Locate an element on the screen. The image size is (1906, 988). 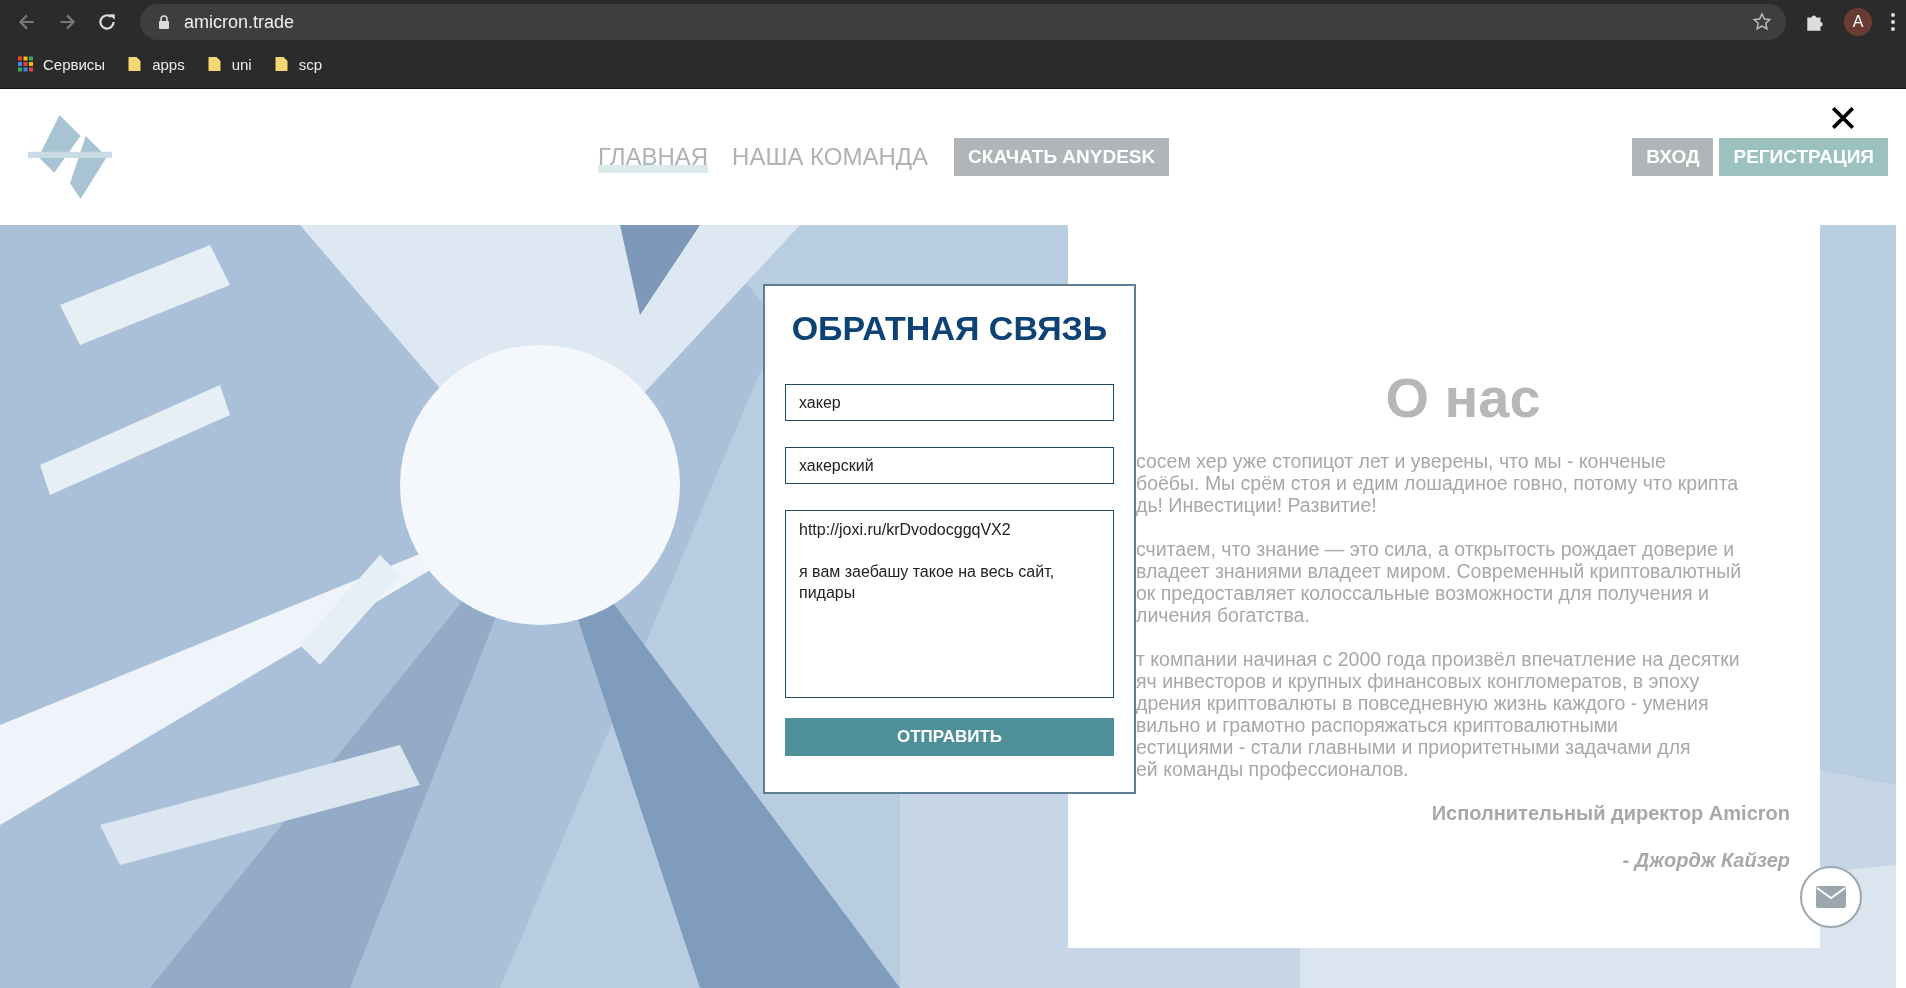
paragraph-line: сосем хер уже стопицот лет и уверены, что мы - конченые is located at coordinates (1401, 461).